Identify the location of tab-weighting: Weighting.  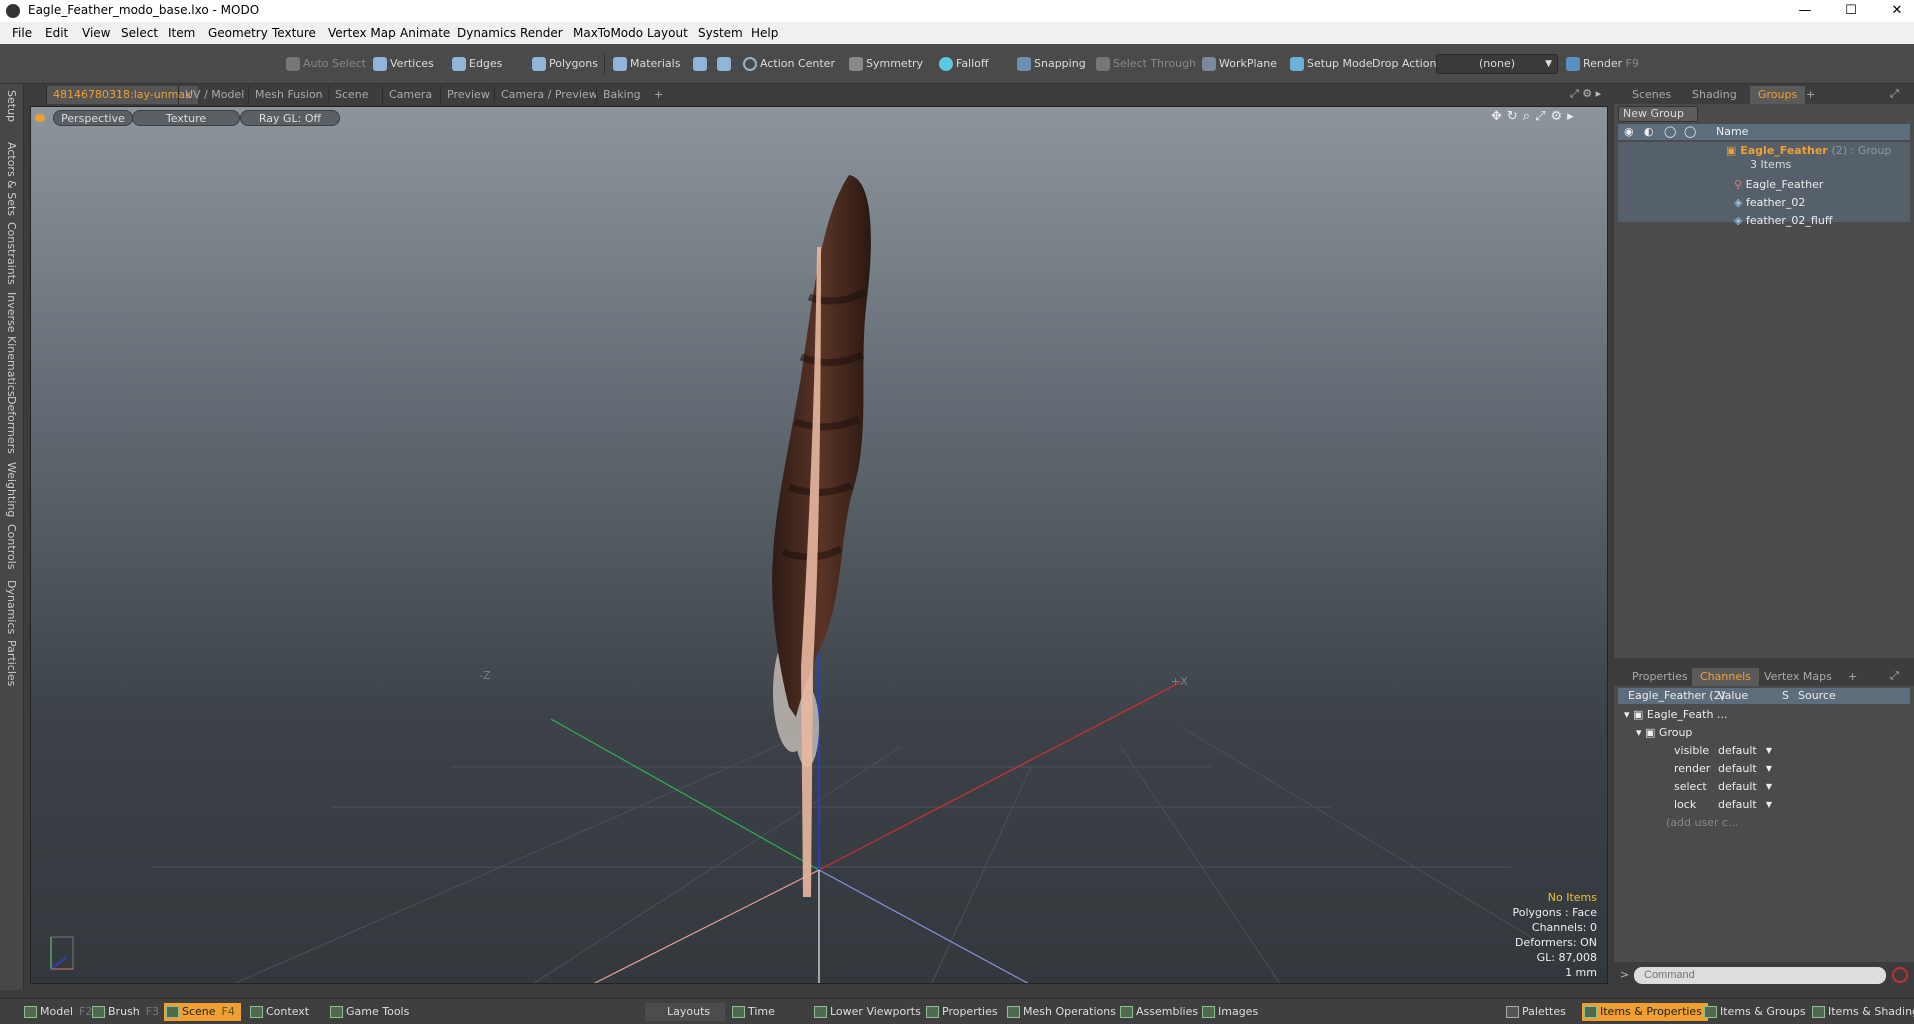
(11, 489).